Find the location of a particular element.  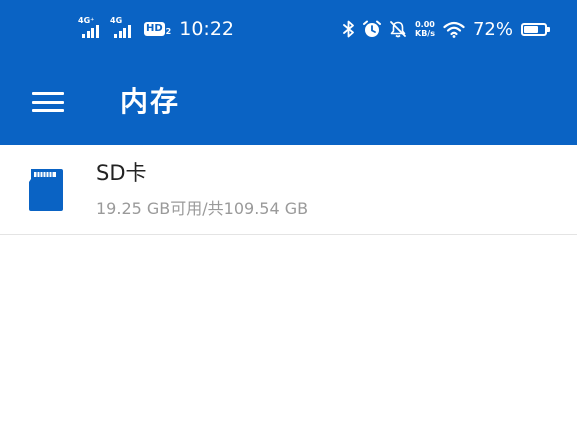

signal-2: 4G is located at coordinates (124, 29).